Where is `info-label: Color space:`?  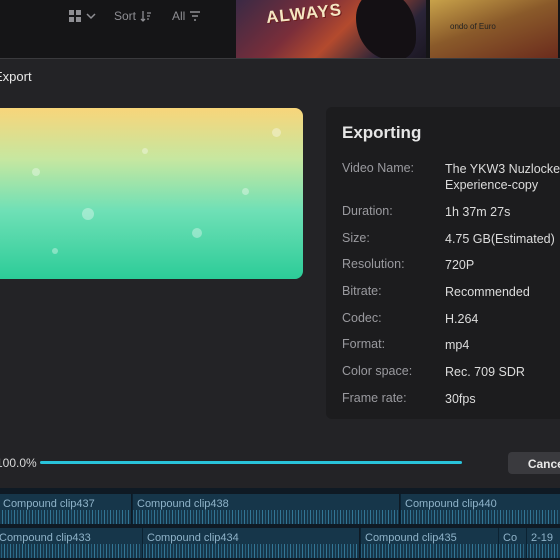
info-label: Color space: is located at coordinates (377, 371).